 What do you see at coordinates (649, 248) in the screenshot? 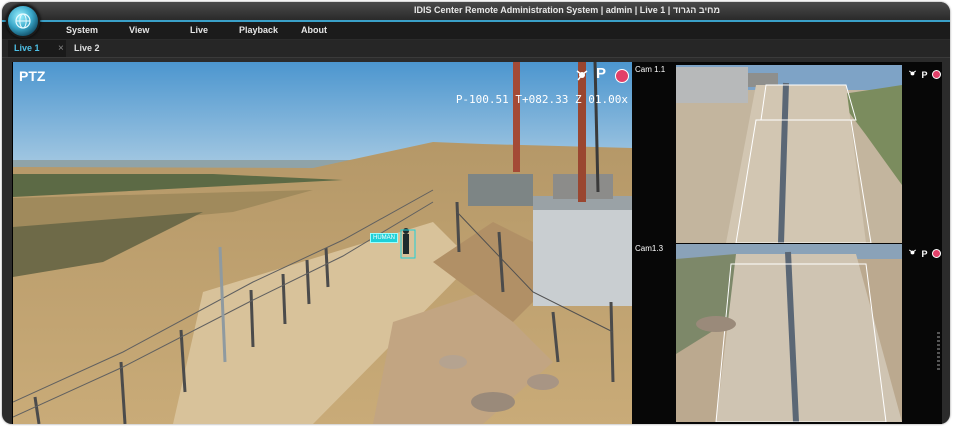
I see `cam-1-3-label: Cam1.3` at bounding box center [649, 248].